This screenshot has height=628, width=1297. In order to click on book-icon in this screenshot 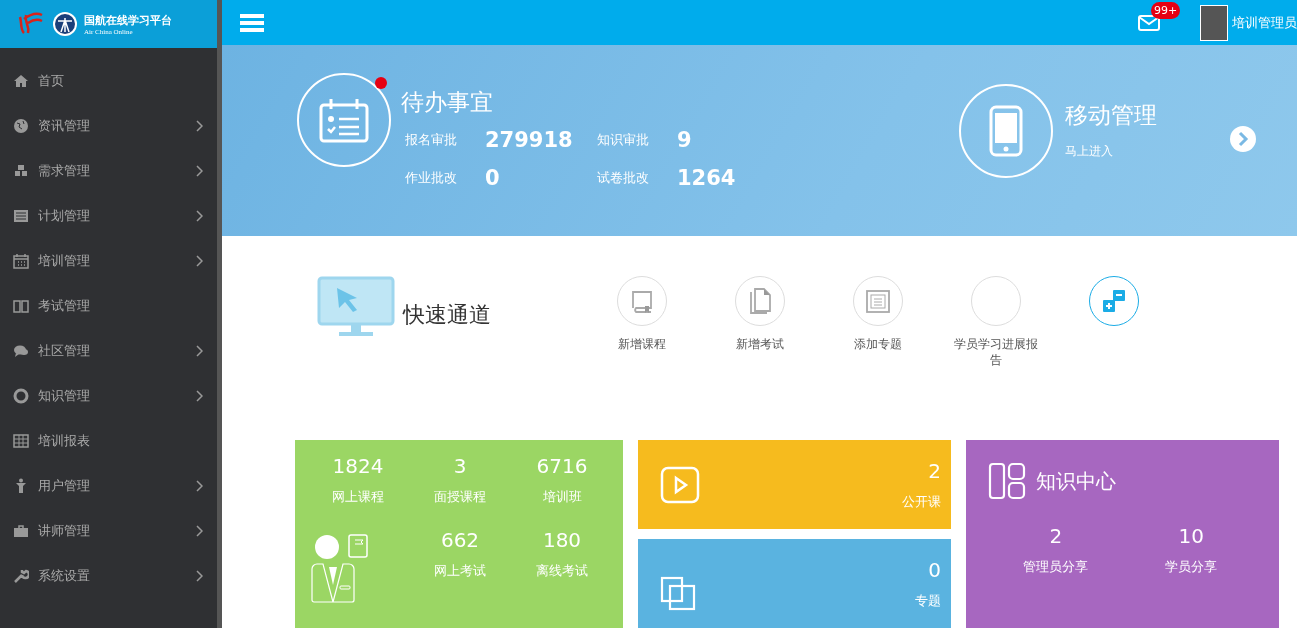, I will do `click(21, 305)`.